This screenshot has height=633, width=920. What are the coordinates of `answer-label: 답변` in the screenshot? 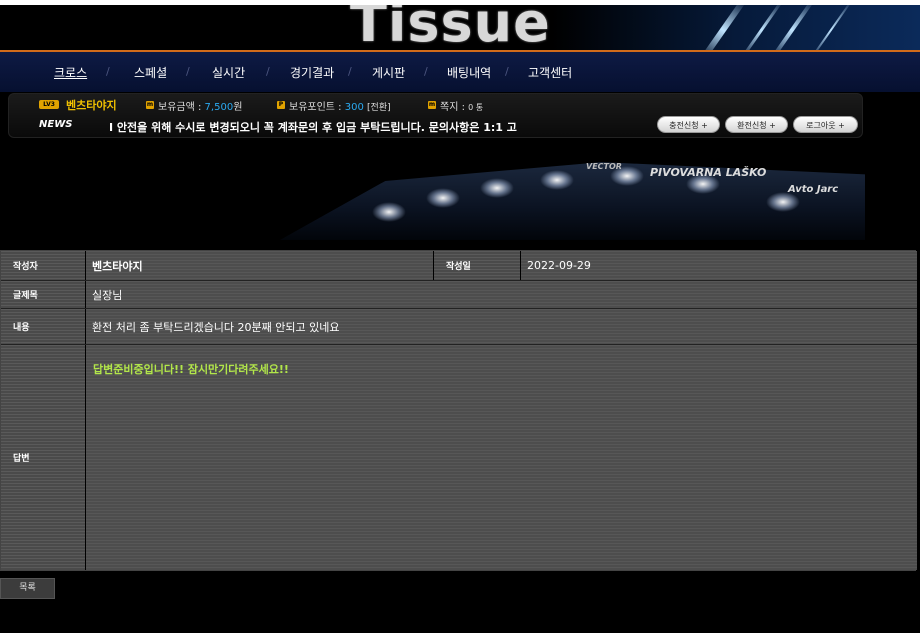 It's located at (43, 457).